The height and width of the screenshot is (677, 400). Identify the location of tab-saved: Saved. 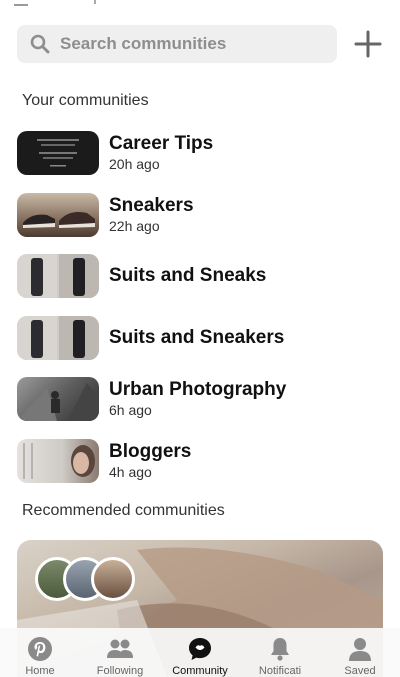
(360, 652).